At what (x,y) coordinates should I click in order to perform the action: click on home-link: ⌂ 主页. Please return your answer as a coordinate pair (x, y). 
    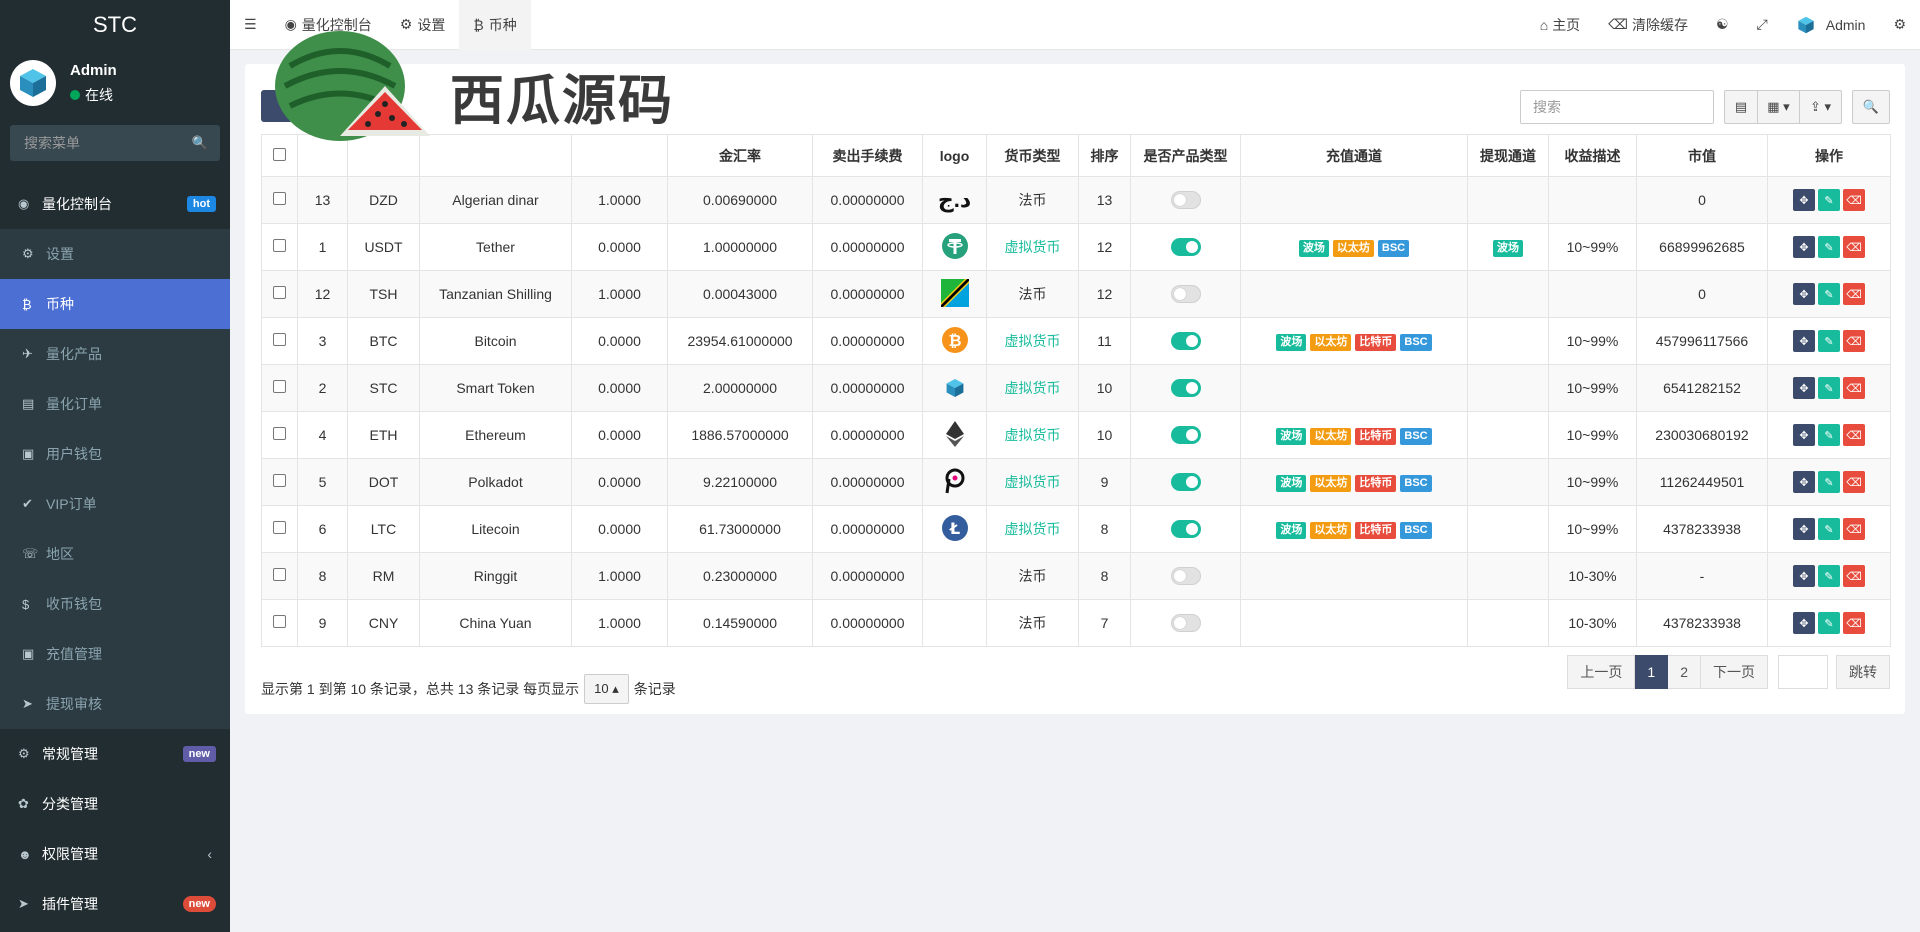
    Looking at the image, I should click on (1560, 25).